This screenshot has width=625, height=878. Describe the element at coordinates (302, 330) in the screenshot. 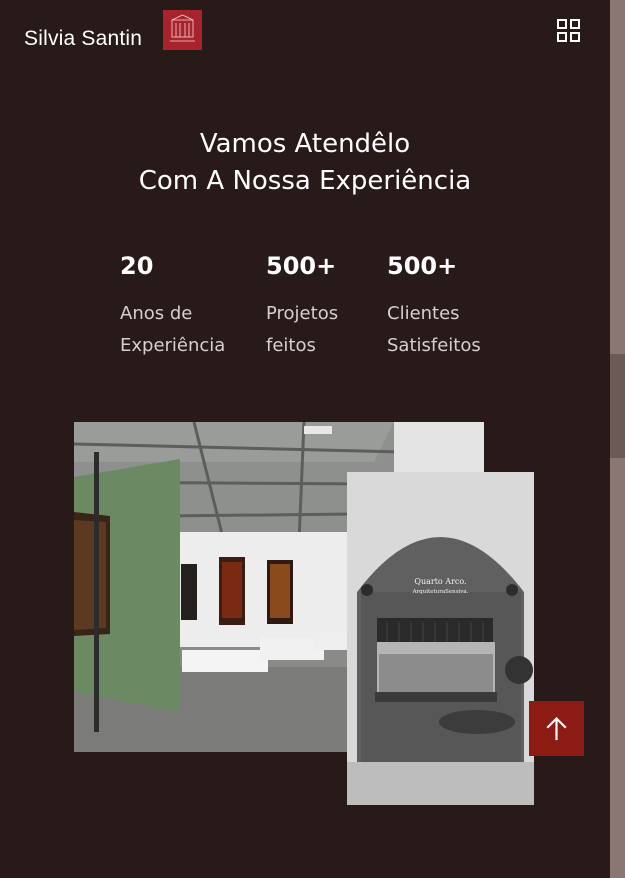

I see `stat-label: Projetos feitos` at that location.